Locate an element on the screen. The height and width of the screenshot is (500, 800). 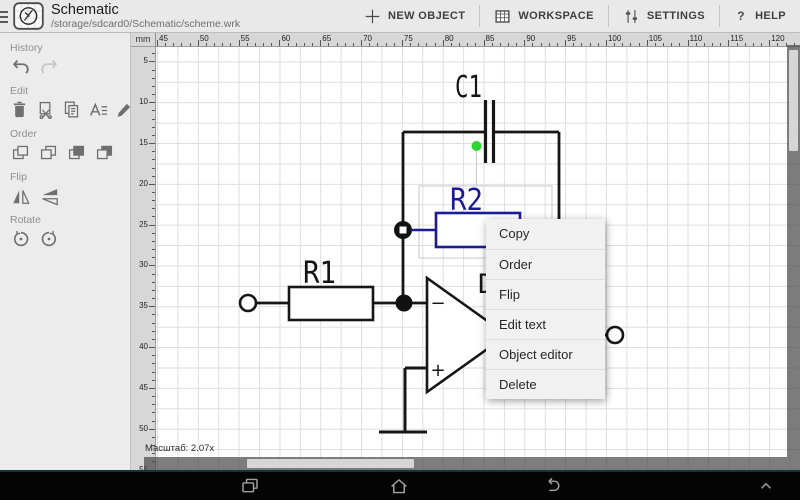
rotate-handle-dot is located at coordinates (476, 146).